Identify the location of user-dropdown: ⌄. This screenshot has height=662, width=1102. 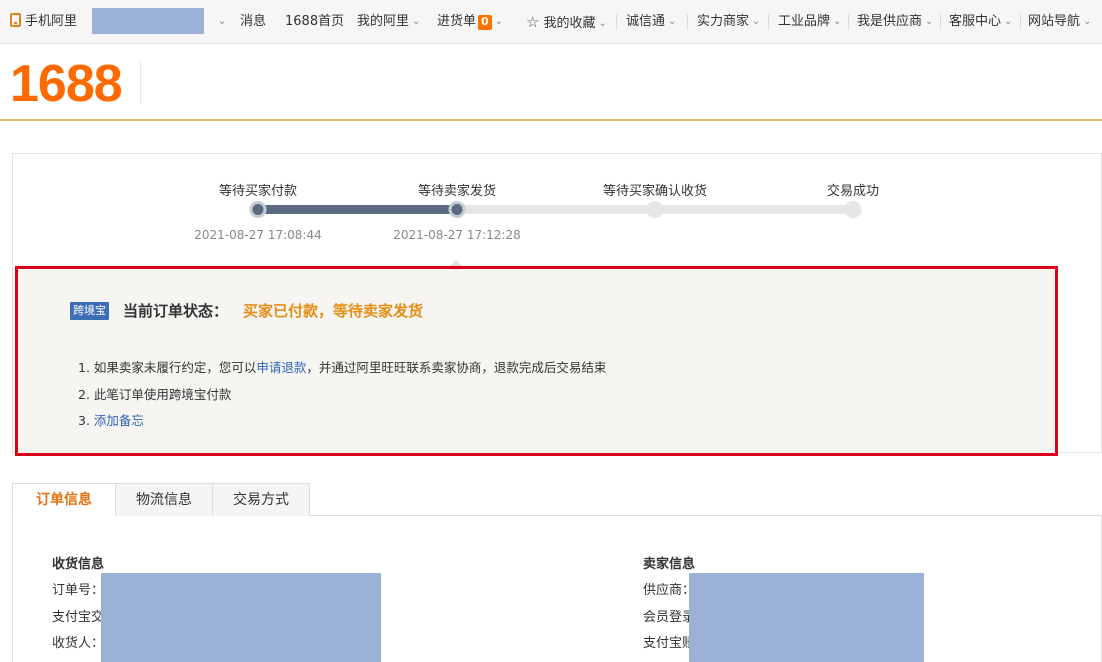
(220, 22).